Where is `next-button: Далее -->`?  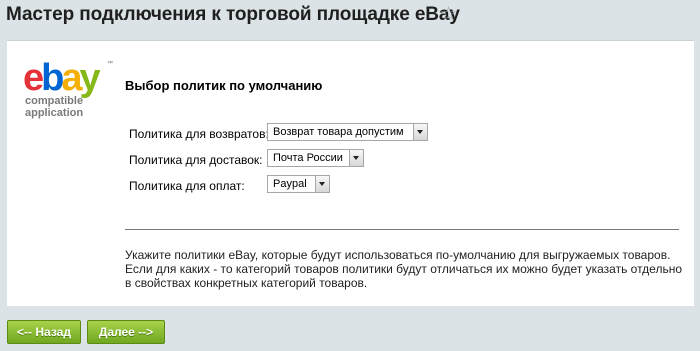
next-button: Далее --> is located at coordinates (126, 332).